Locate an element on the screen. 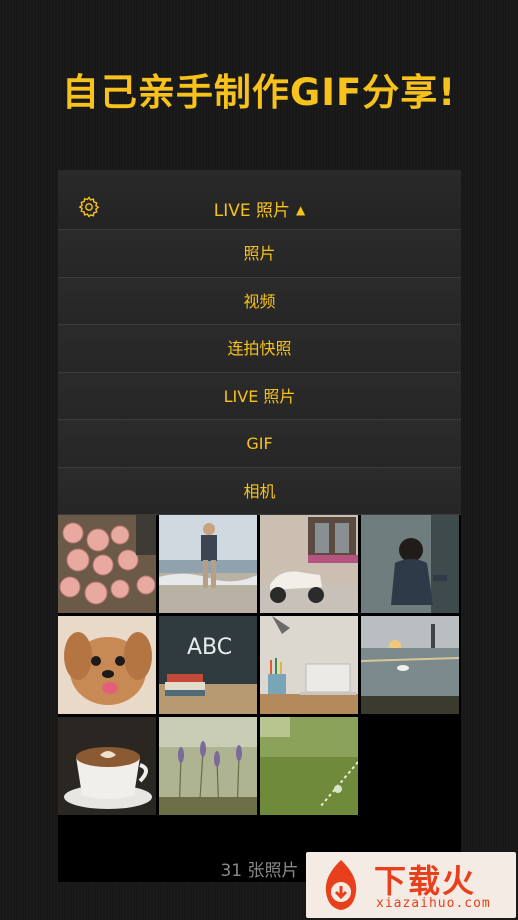 Image resolution: width=518 pixels, height=920 pixels. watermark-url: xiazaihuo.com is located at coordinates (433, 903).